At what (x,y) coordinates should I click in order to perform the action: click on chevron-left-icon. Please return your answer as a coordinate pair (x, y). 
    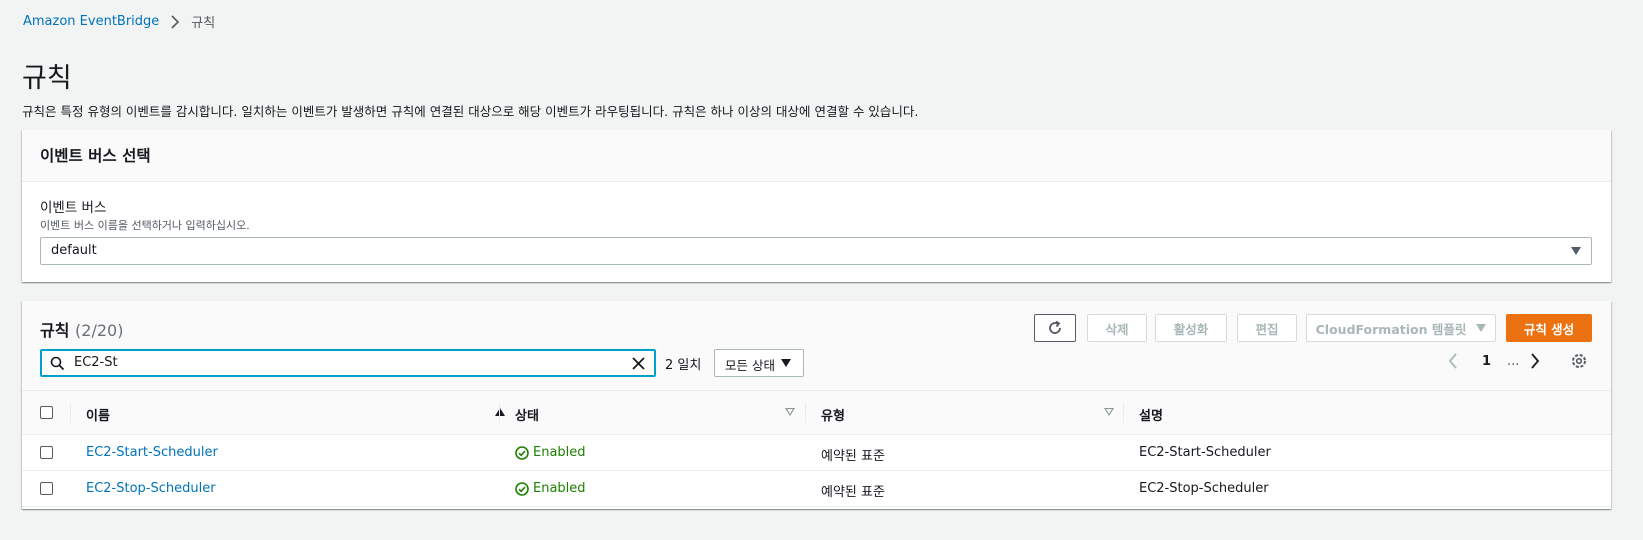
    Looking at the image, I should click on (1453, 361).